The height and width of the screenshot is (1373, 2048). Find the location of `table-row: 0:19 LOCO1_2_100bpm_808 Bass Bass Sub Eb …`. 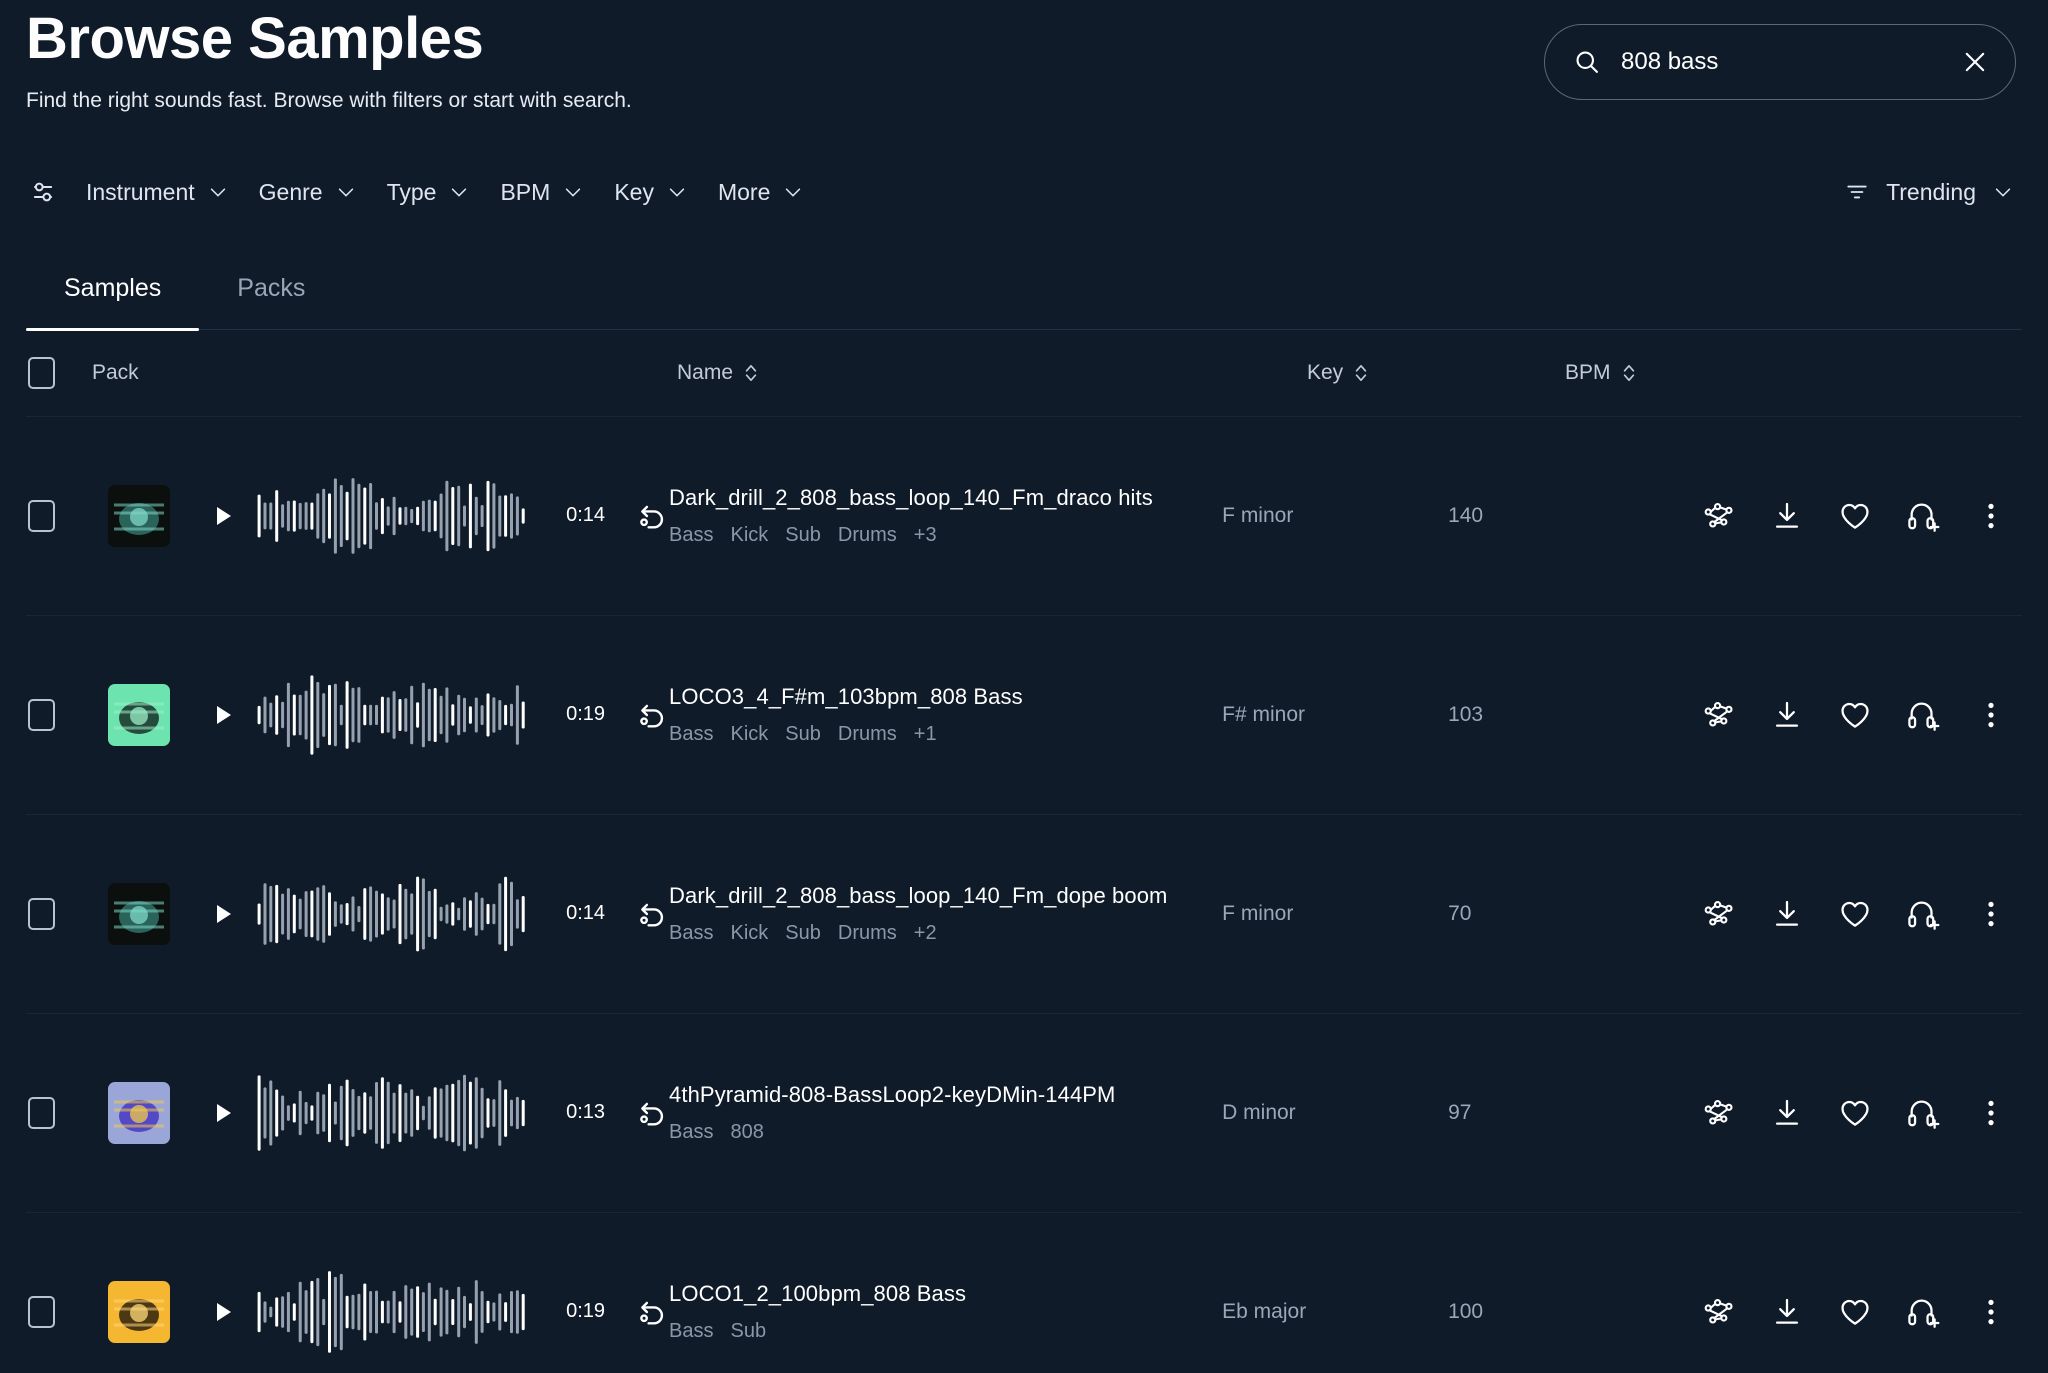

table-row: 0:19 LOCO1_2_100bpm_808 Bass Bass Sub Eb … is located at coordinates (1024, 1292).